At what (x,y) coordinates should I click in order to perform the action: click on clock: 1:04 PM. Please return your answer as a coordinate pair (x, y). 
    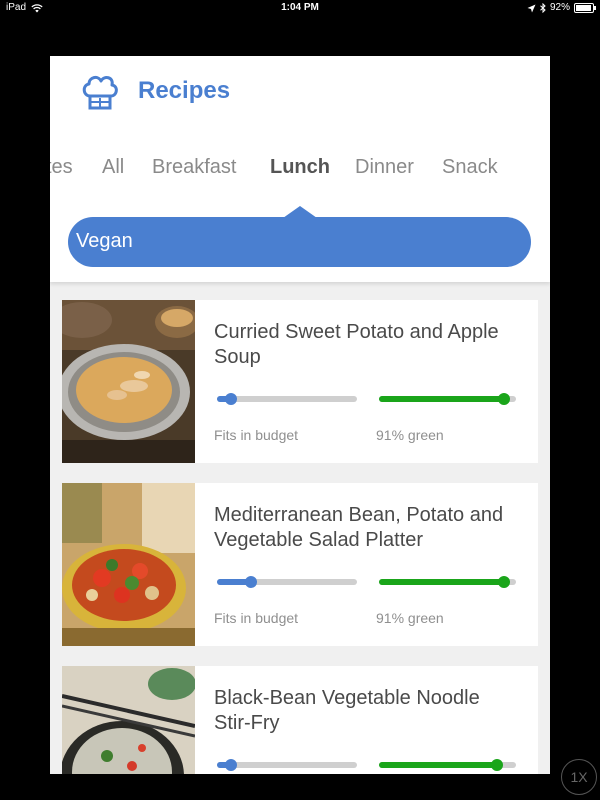
    Looking at the image, I should click on (300, 7).